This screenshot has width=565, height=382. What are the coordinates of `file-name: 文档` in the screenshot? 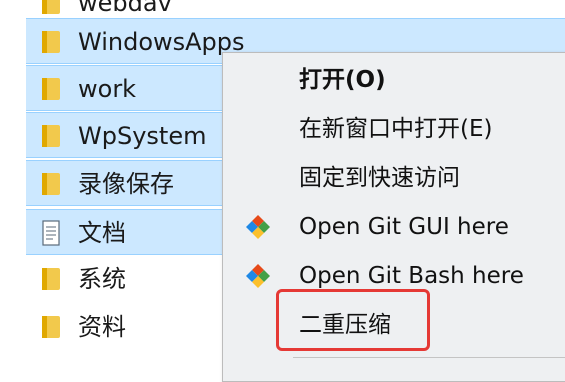 It's located at (102, 233).